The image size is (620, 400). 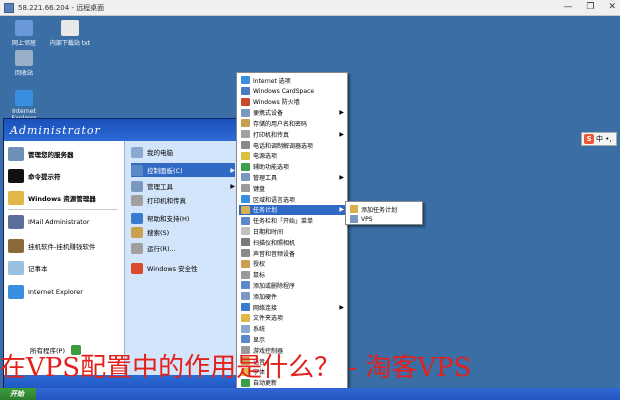 What do you see at coordinates (293, 318) in the screenshot?
I see `control-panel-item: 文件夹选项` at bounding box center [293, 318].